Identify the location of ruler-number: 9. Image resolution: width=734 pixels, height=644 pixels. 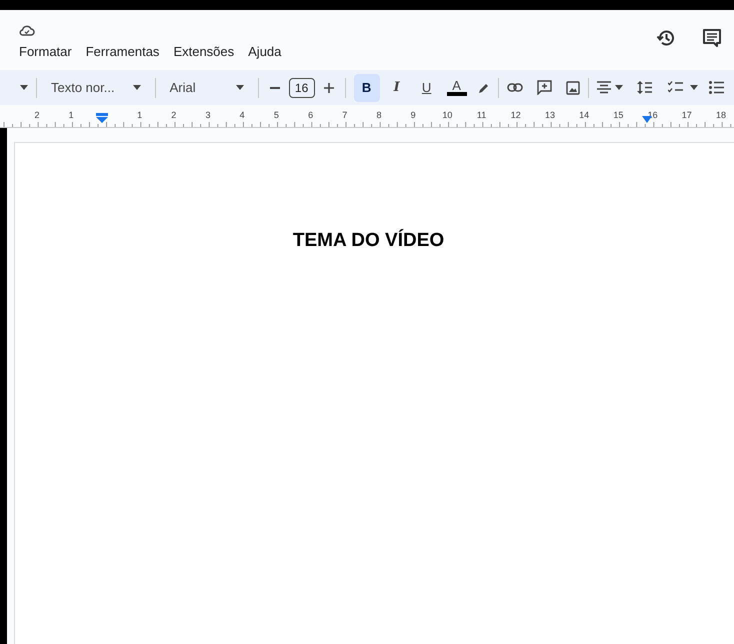
(413, 115).